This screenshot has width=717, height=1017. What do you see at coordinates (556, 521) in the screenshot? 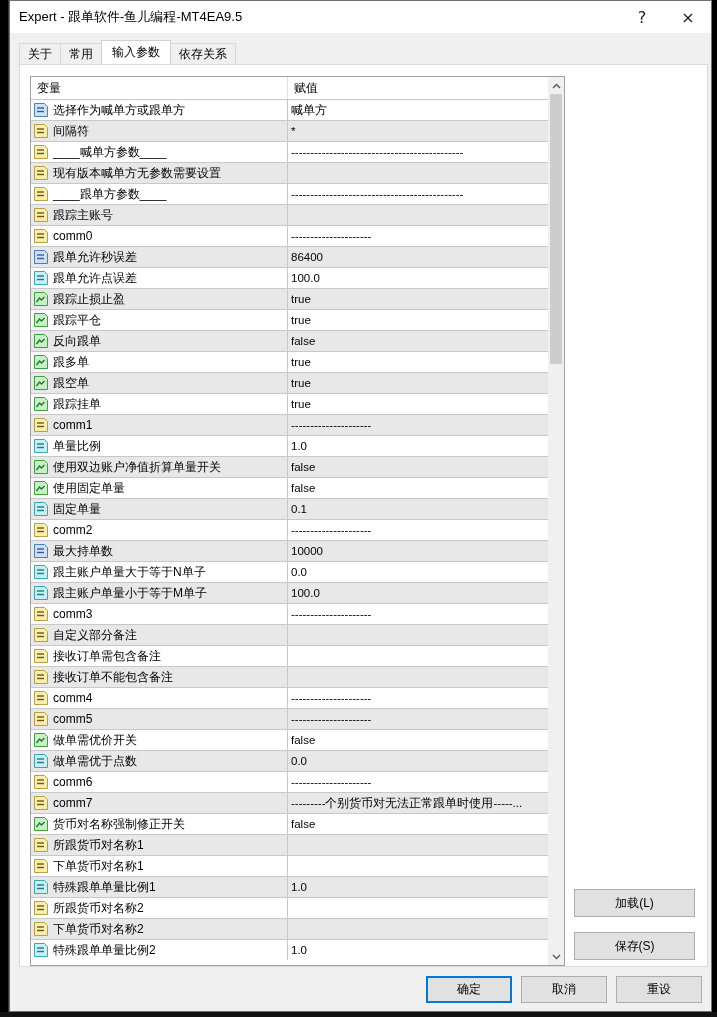
I see `scrollbar` at bounding box center [556, 521].